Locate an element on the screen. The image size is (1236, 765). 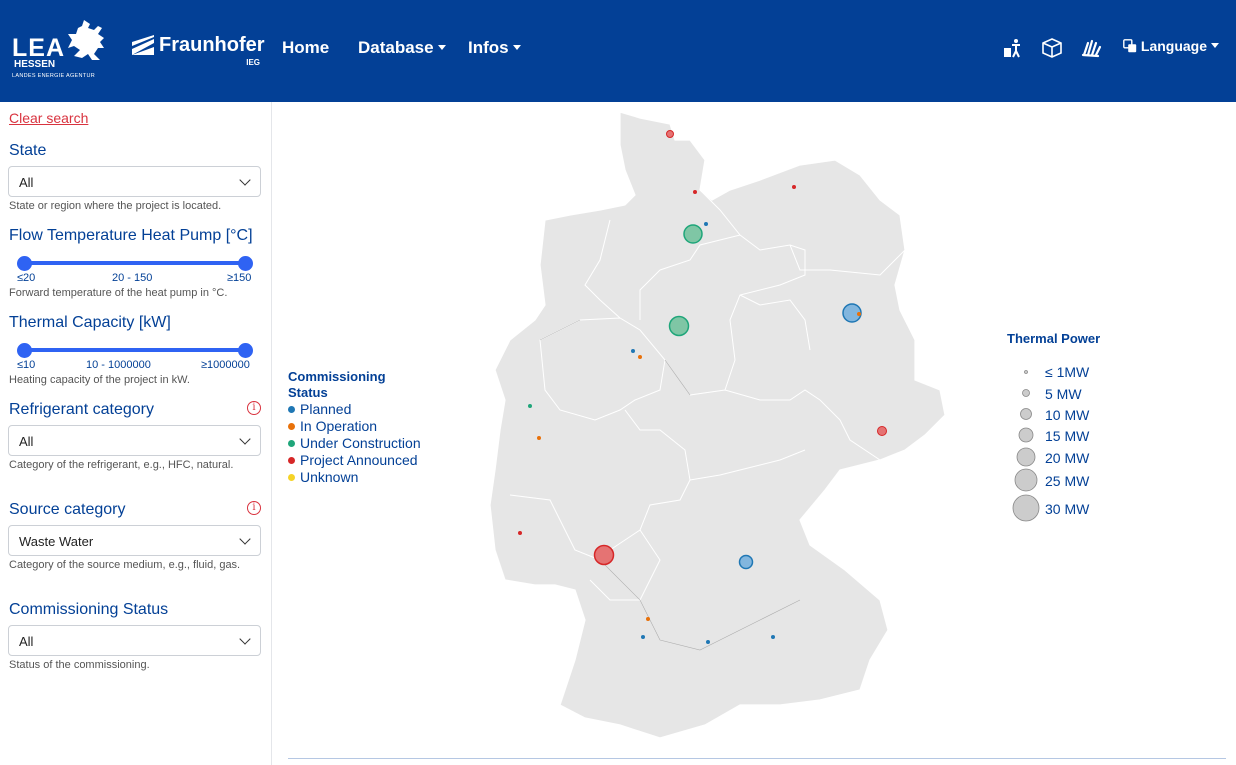
lea-logo-subtitle: HESSEN is located at coordinates (35, 64).